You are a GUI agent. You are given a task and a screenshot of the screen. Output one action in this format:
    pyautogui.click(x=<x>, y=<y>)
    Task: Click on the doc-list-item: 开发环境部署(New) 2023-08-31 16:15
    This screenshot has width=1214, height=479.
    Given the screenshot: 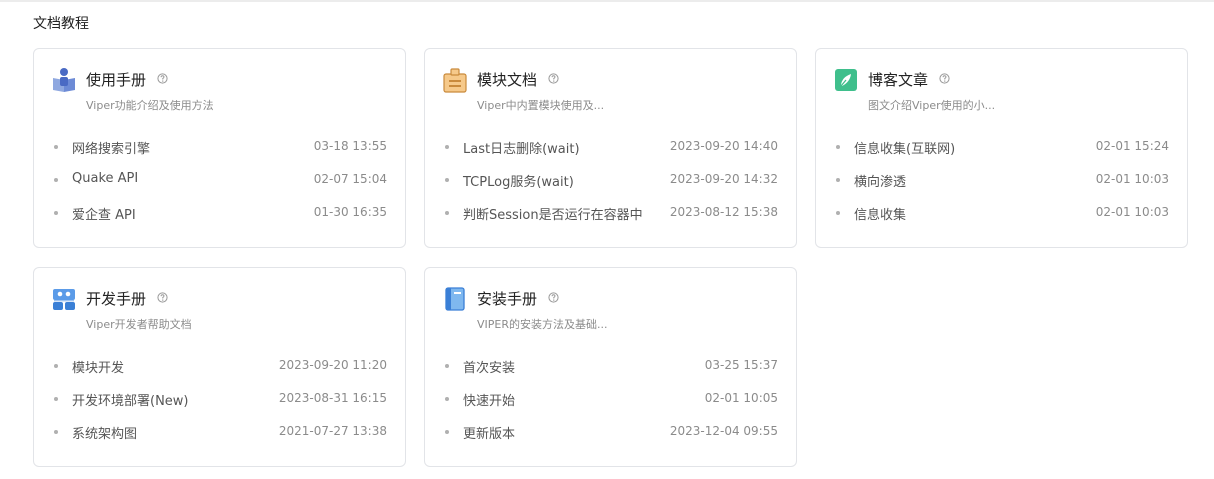 What is the action you would take?
    pyautogui.click(x=219, y=404)
    